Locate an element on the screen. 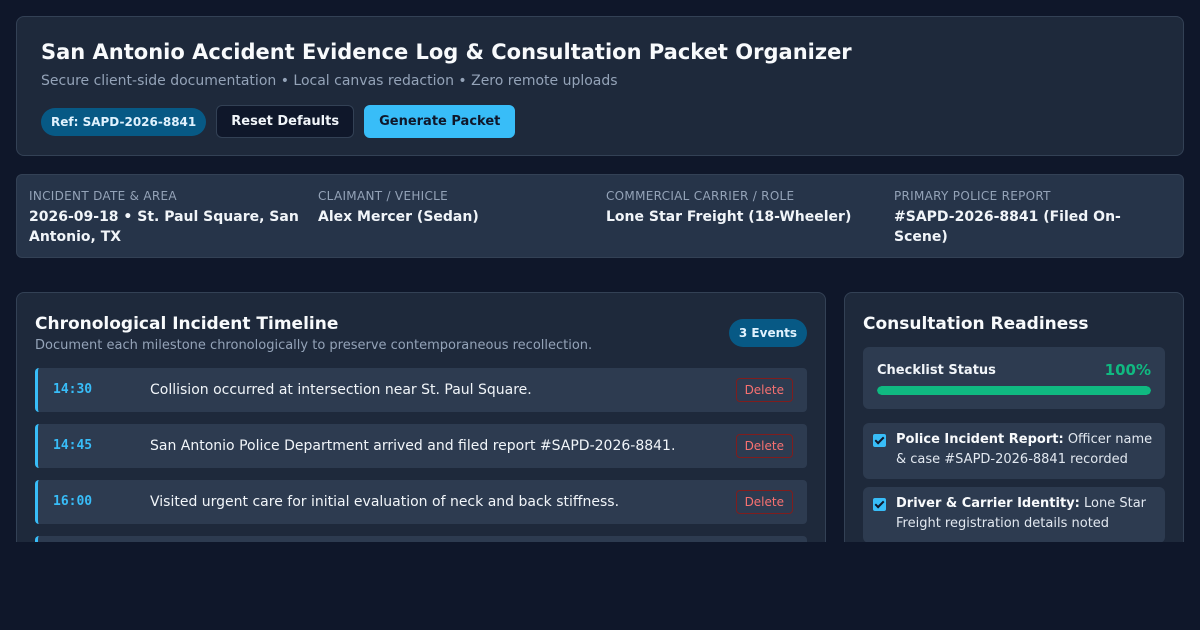 This screenshot has height=630, width=1200. event-count-badge: 3 Events is located at coordinates (767, 333).